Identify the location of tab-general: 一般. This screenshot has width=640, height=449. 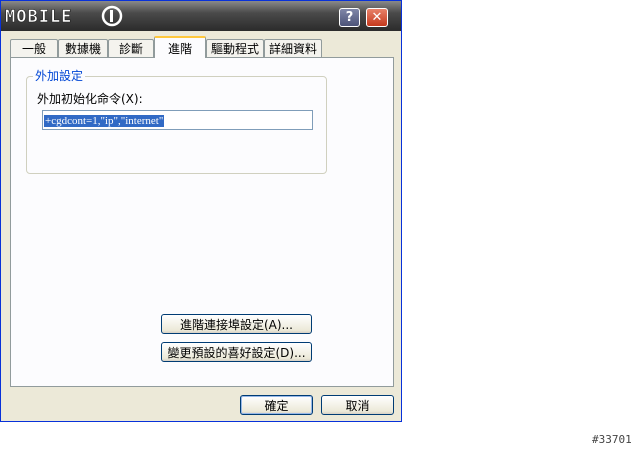
(34, 48).